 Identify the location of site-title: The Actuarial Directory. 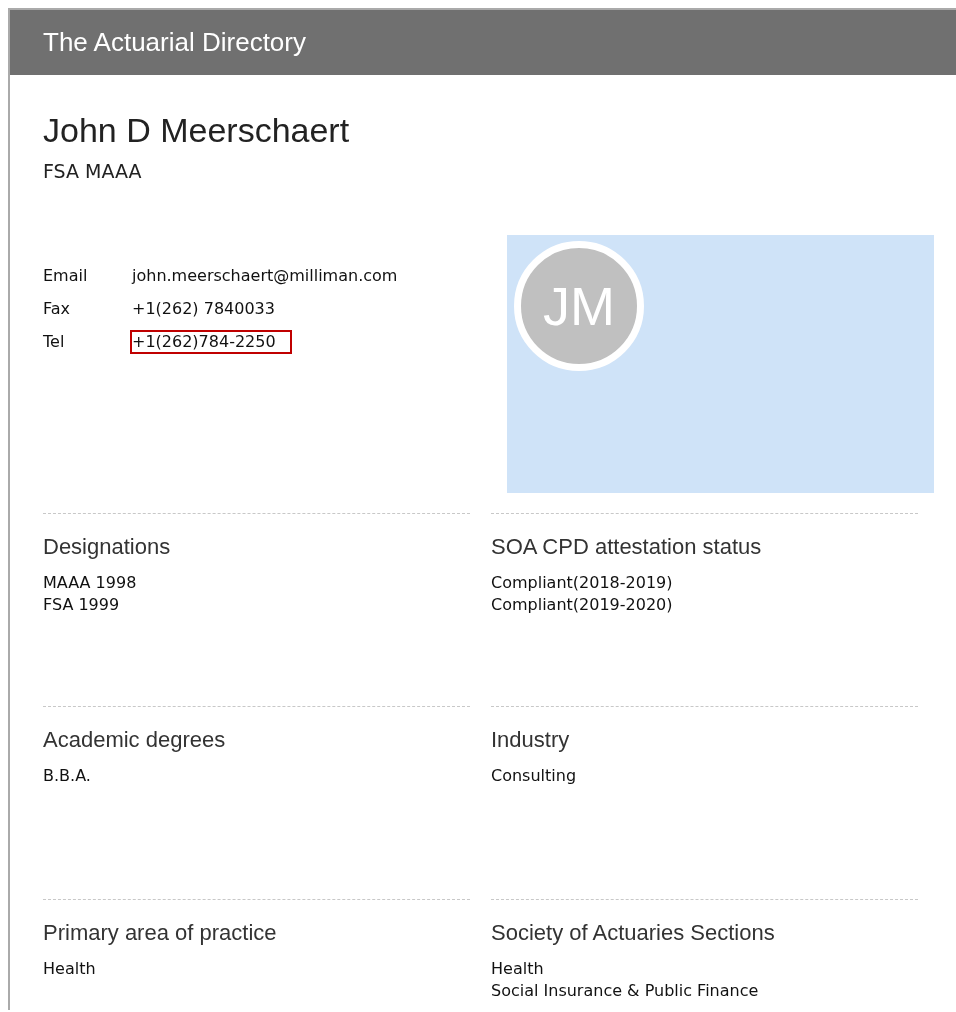
(174, 42).